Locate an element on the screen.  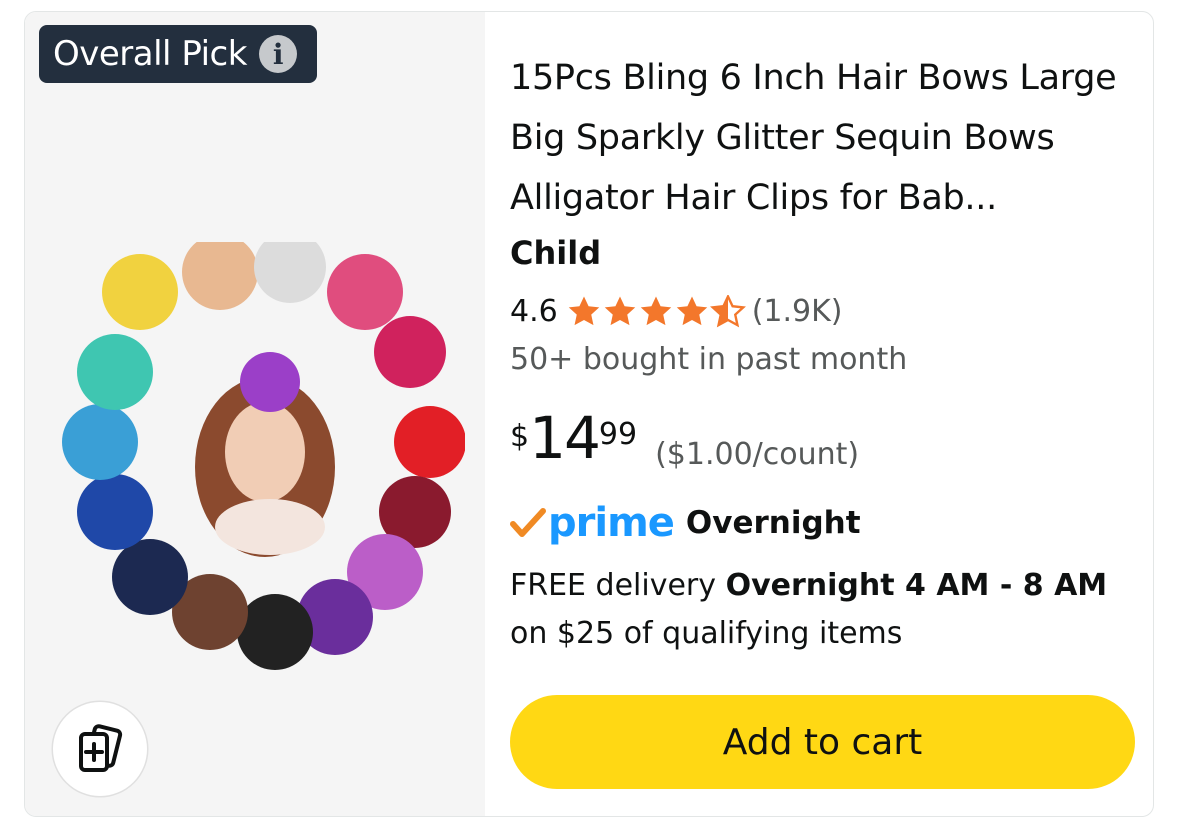
overall-pick-badge: Overall Pick i is located at coordinates (178, 54).